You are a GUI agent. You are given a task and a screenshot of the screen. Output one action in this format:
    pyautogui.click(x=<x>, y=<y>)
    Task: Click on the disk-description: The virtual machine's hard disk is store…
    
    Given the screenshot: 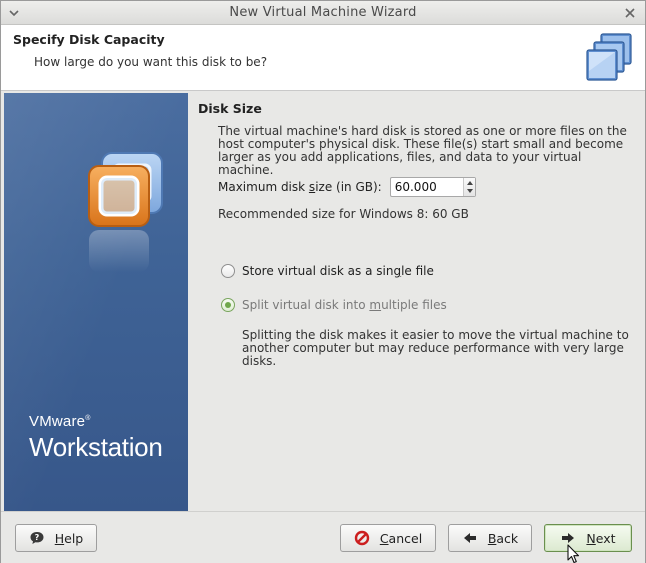 What is the action you would take?
    pyautogui.click(x=422, y=150)
    